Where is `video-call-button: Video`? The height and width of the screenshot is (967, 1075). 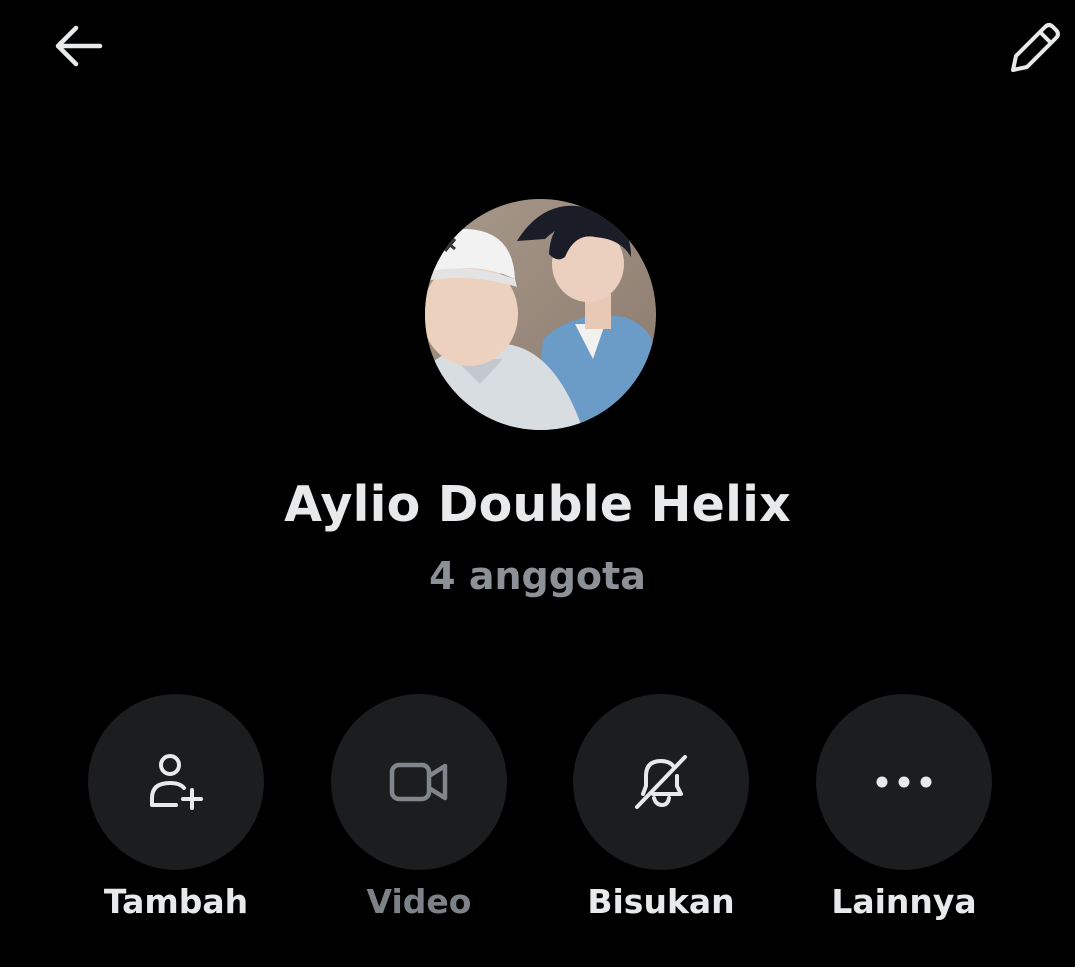
video-call-button: Video is located at coordinates (419, 814).